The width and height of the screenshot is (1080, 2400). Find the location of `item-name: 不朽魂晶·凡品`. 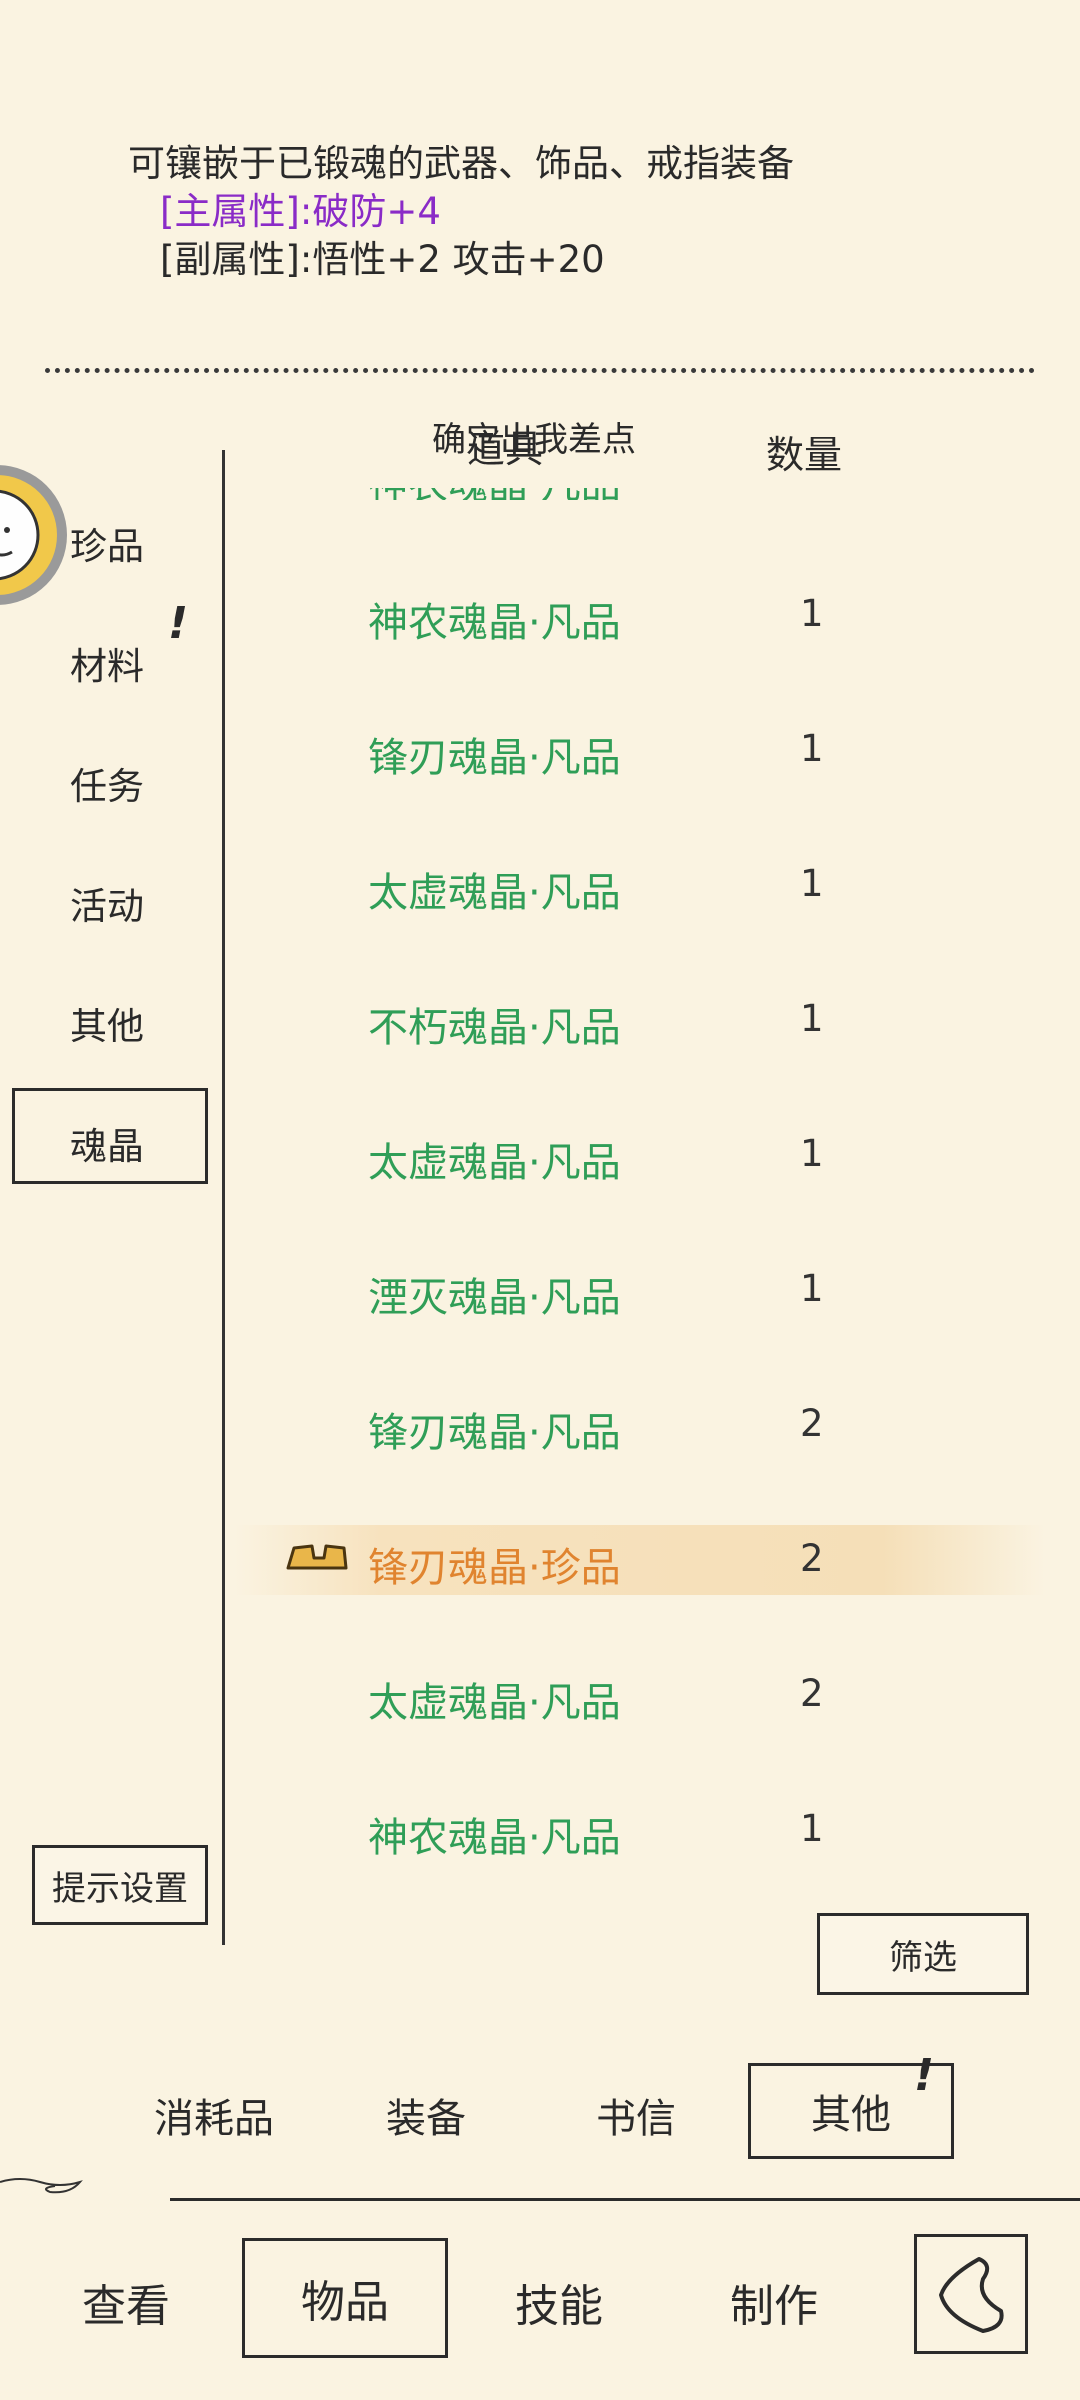

item-name: 不朽魂晶·凡品 is located at coordinates (494, 1024).